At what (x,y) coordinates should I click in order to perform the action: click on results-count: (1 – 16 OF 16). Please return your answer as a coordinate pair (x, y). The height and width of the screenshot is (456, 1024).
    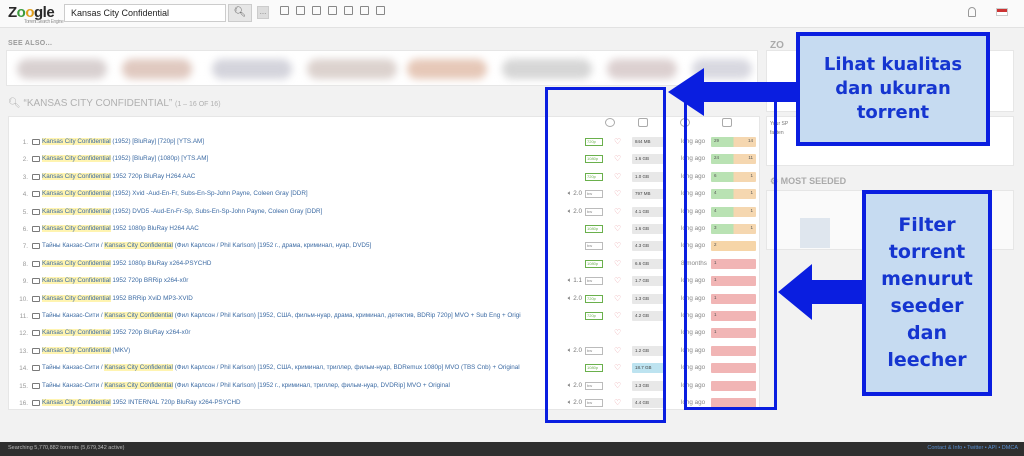
    Looking at the image, I should click on (198, 104).